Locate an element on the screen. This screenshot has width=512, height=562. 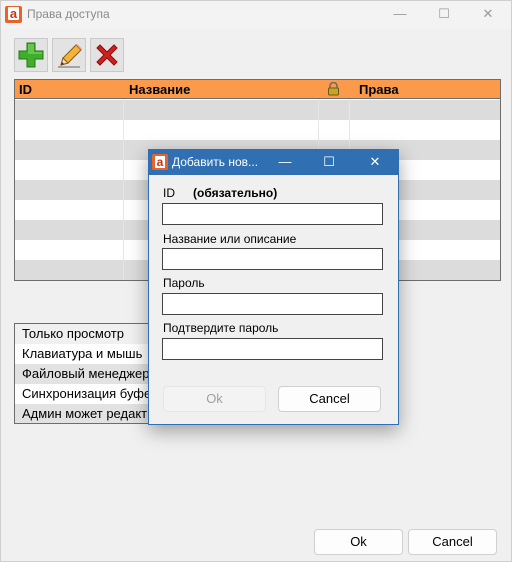
close-button: ✕ is located at coordinates (488, 15).